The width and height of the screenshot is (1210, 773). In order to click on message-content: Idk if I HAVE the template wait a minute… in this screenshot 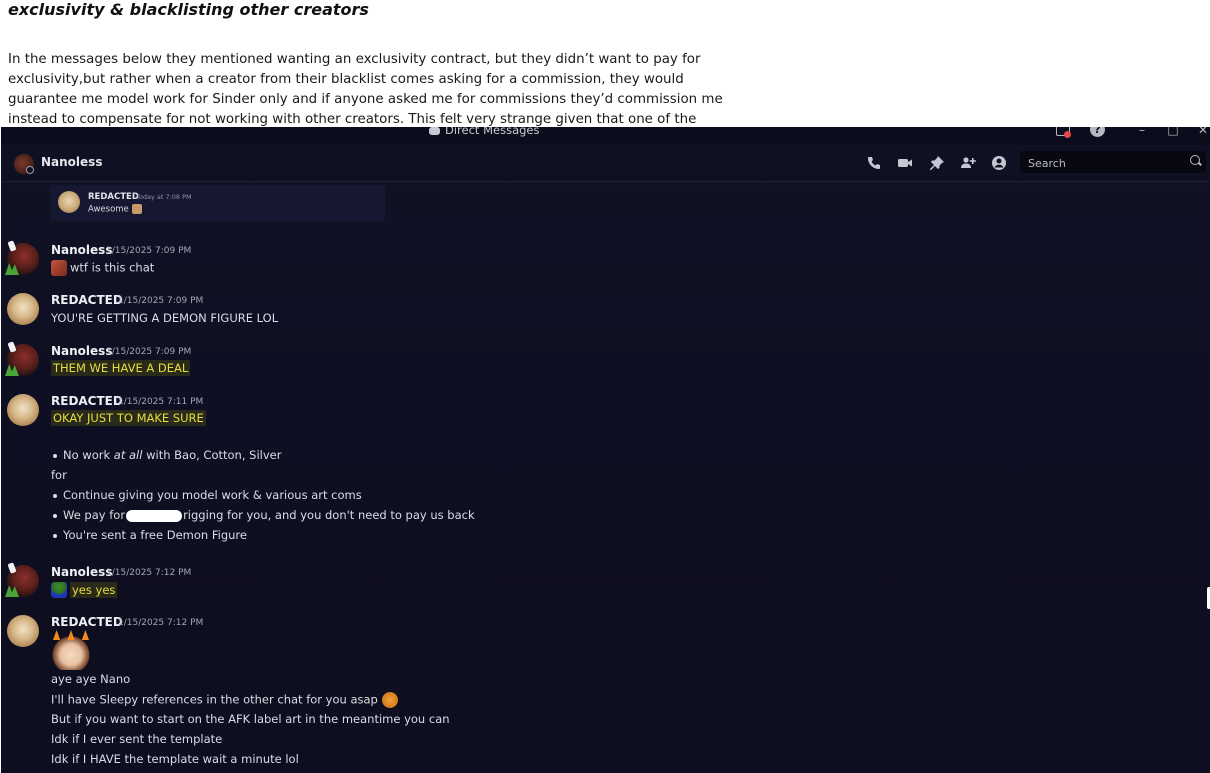, I will do `click(175, 759)`.